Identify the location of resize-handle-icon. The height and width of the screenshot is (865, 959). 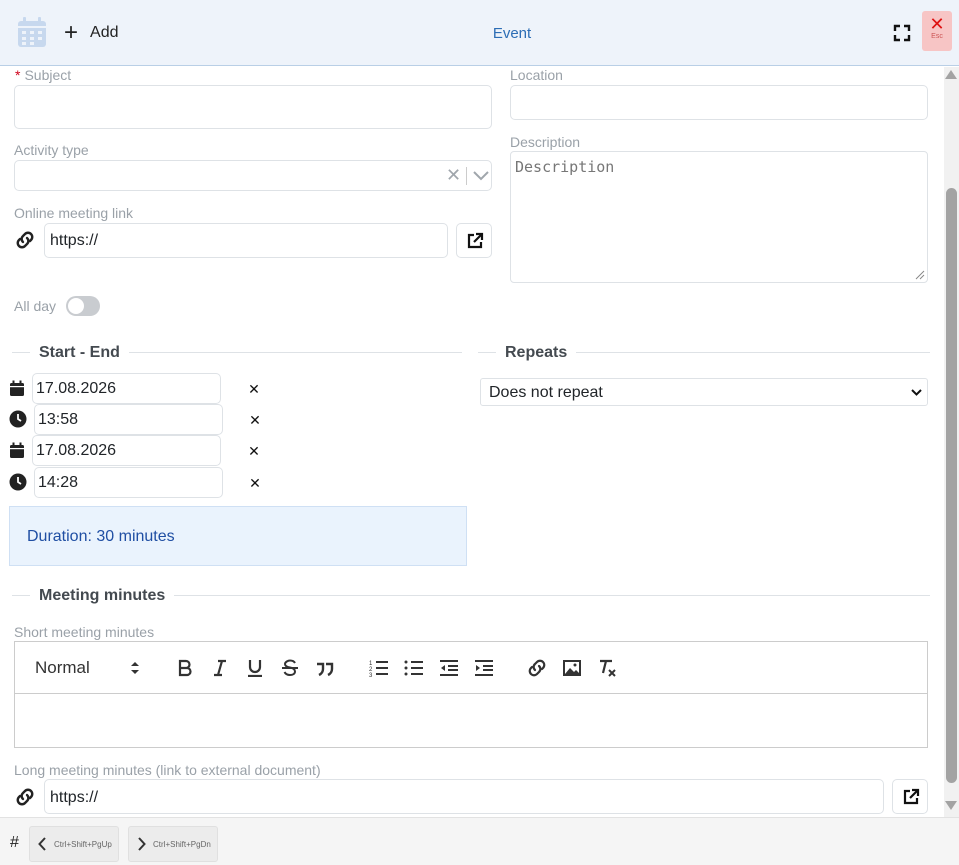
(920, 275).